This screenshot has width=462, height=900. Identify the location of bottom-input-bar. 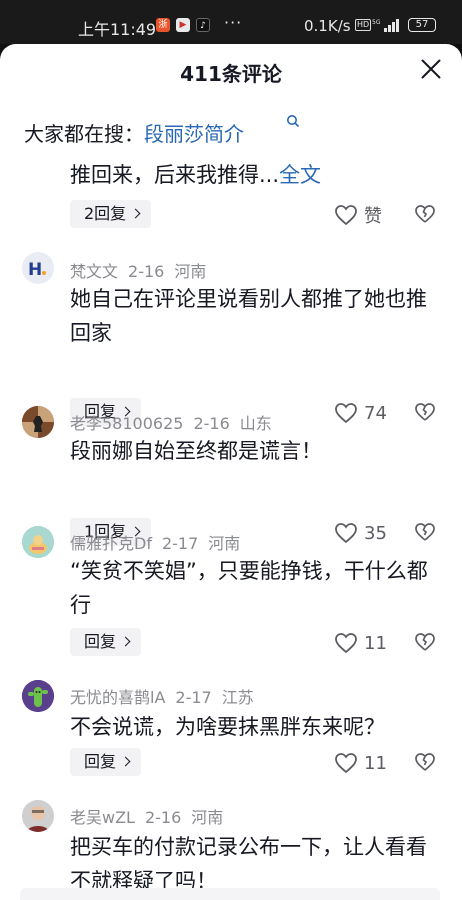
(230, 894).